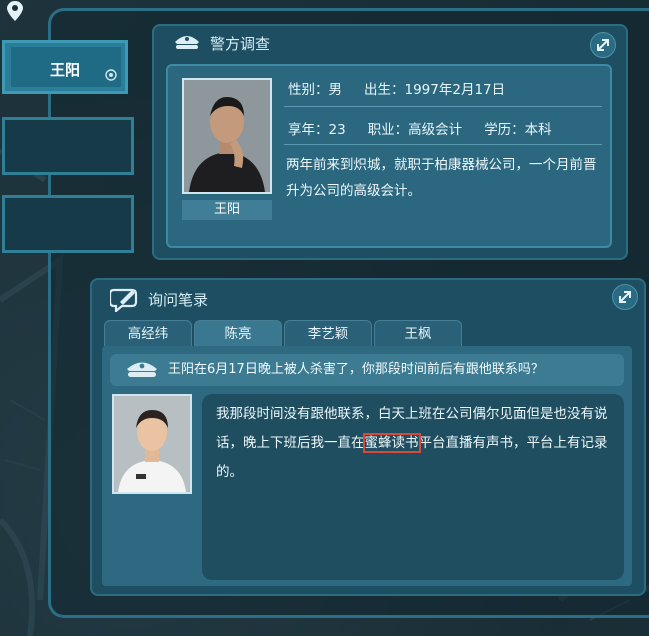 The width and height of the screenshot is (649, 636). What do you see at coordinates (178, 299) in the screenshot?
I see `interview-panel-title: 询问笔录` at bounding box center [178, 299].